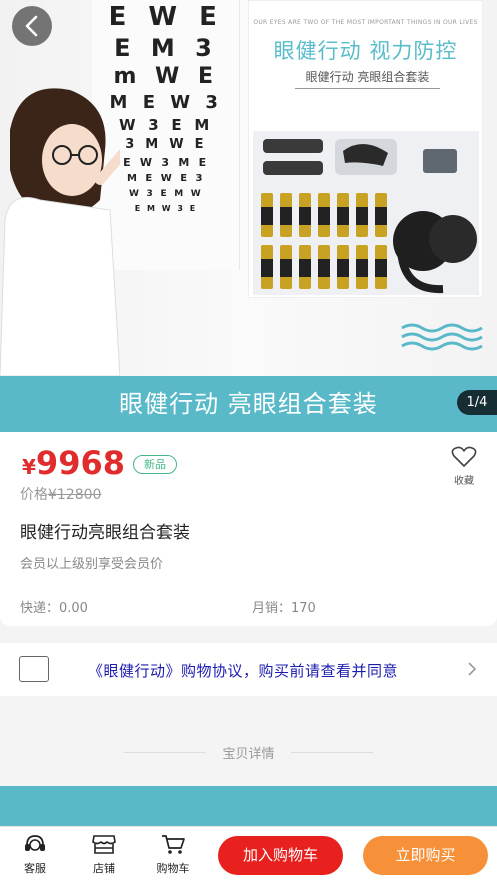  What do you see at coordinates (365, 51) in the screenshot?
I see `promo-title: 眼健行动 视力防控` at bounding box center [365, 51].